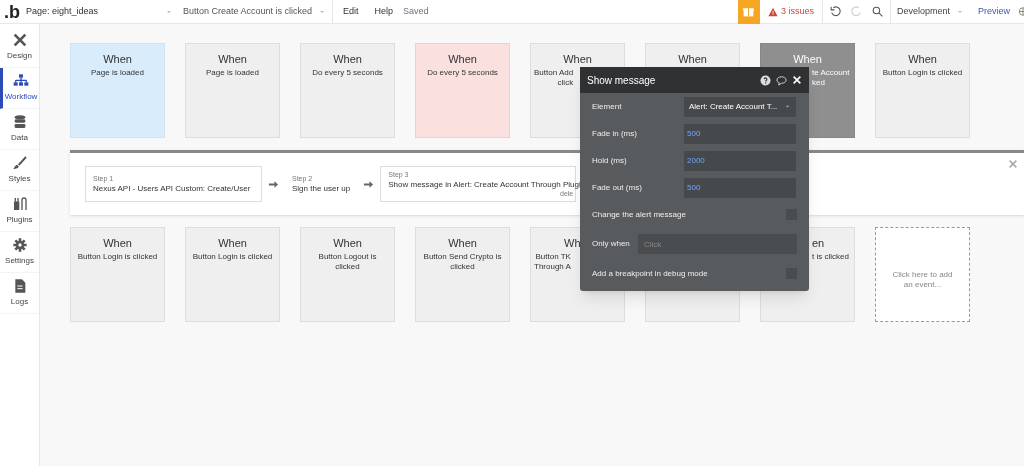 Image resolution: width=1024 pixels, height=466 pixels. I want to click on event-description: t is clicked, so click(830, 257).